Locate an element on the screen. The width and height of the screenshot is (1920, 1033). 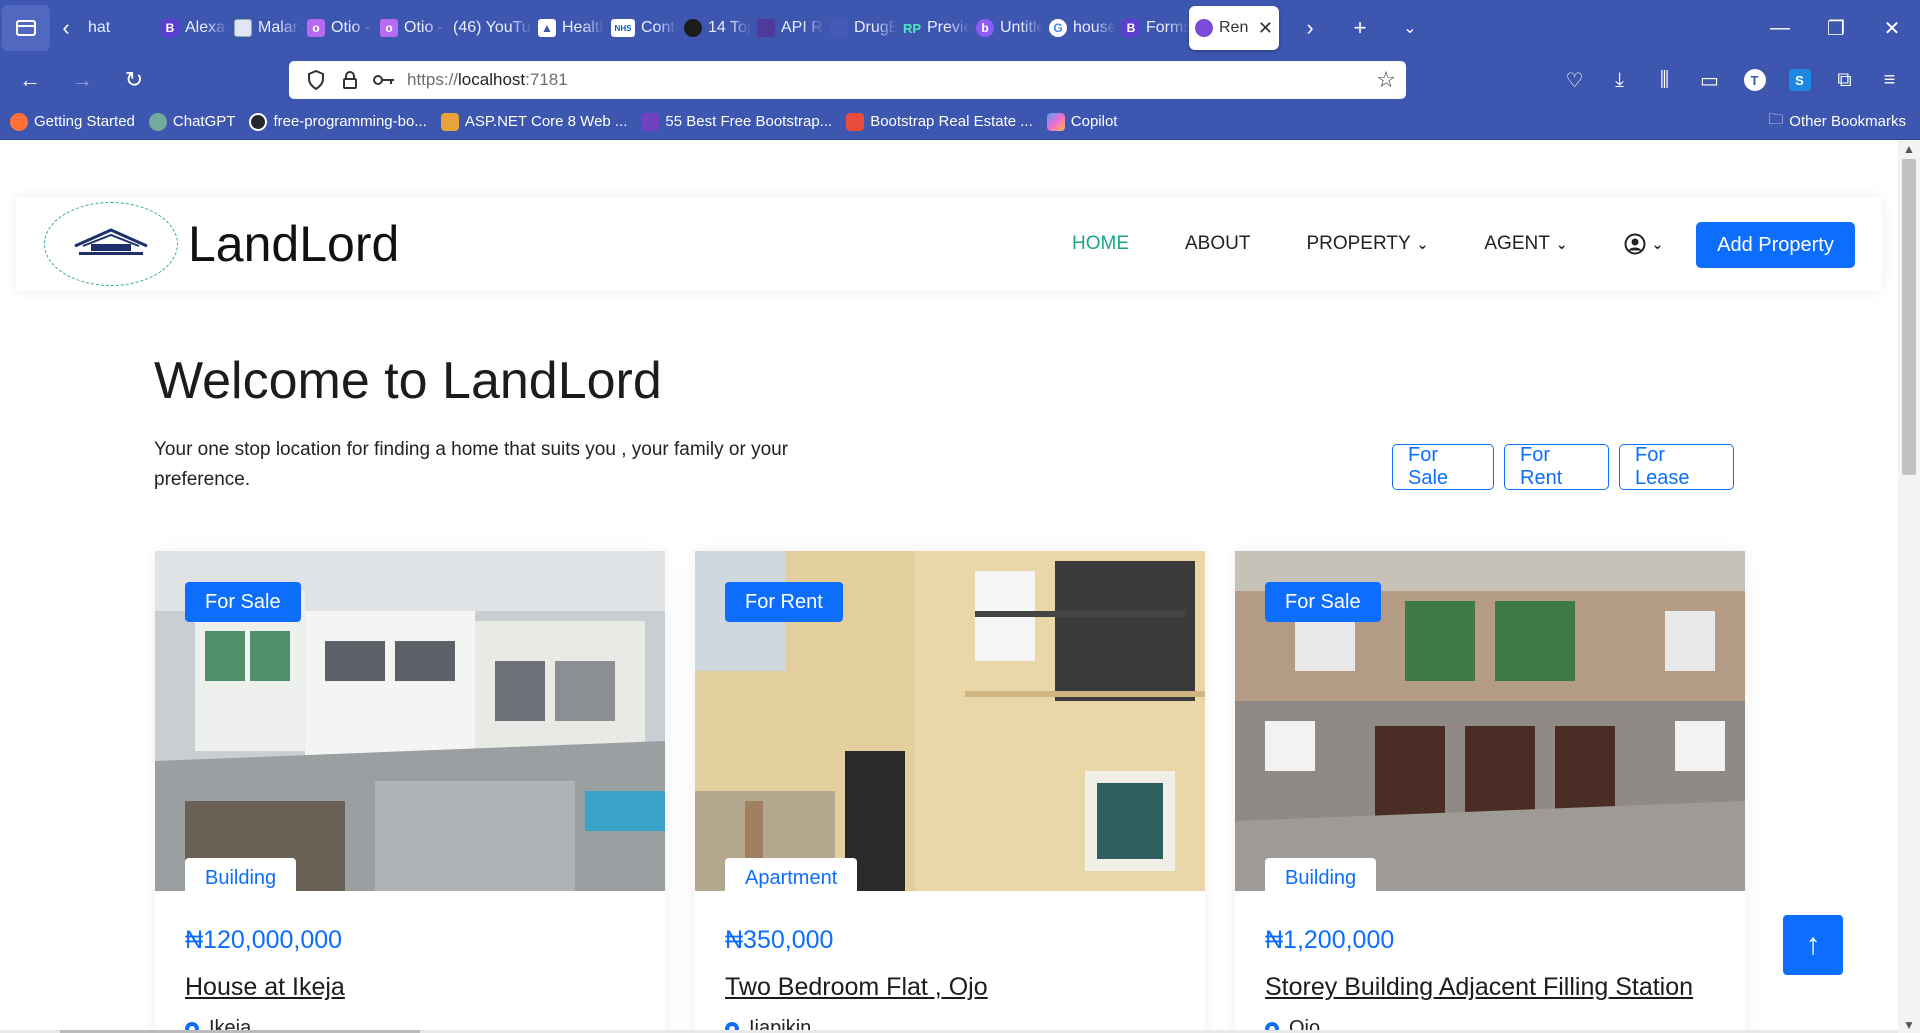
menu-agent: AGENT ⌄ is located at coordinates (1525, 244).